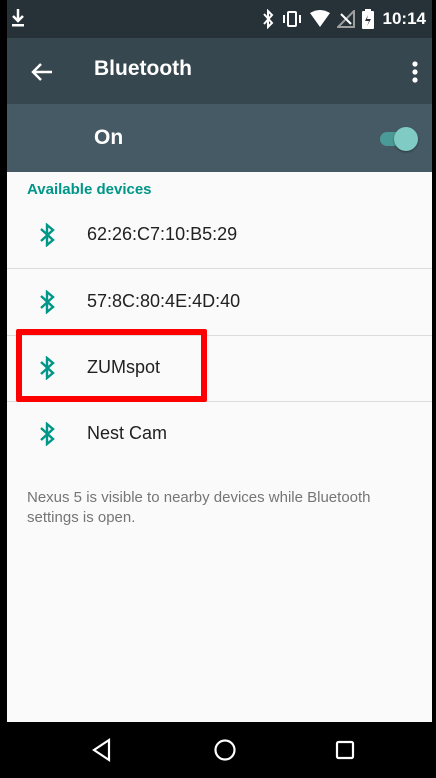  I want to click on device-item: 62:26:C7:10:B5:29, so click(219, 235).